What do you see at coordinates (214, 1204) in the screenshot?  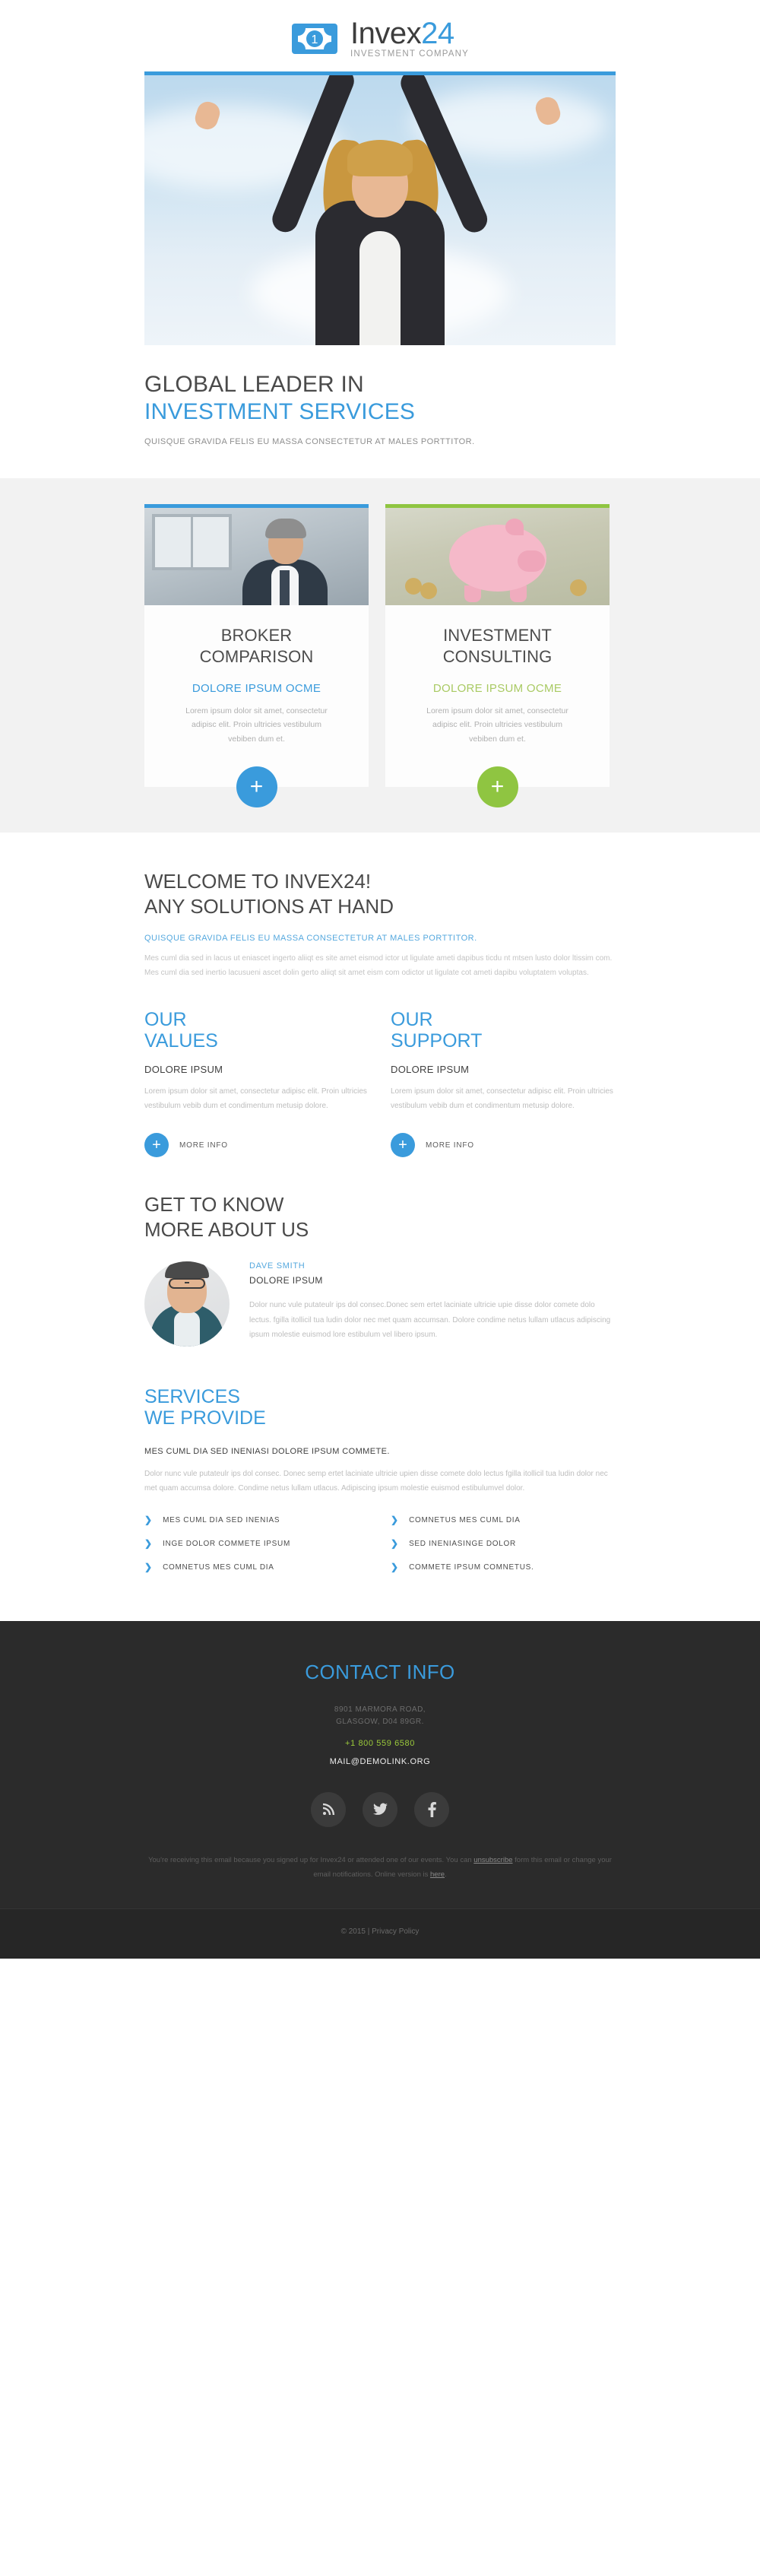 I see `about-heading-line1: GET TO KNOW` at bounding box center [214, 1204].